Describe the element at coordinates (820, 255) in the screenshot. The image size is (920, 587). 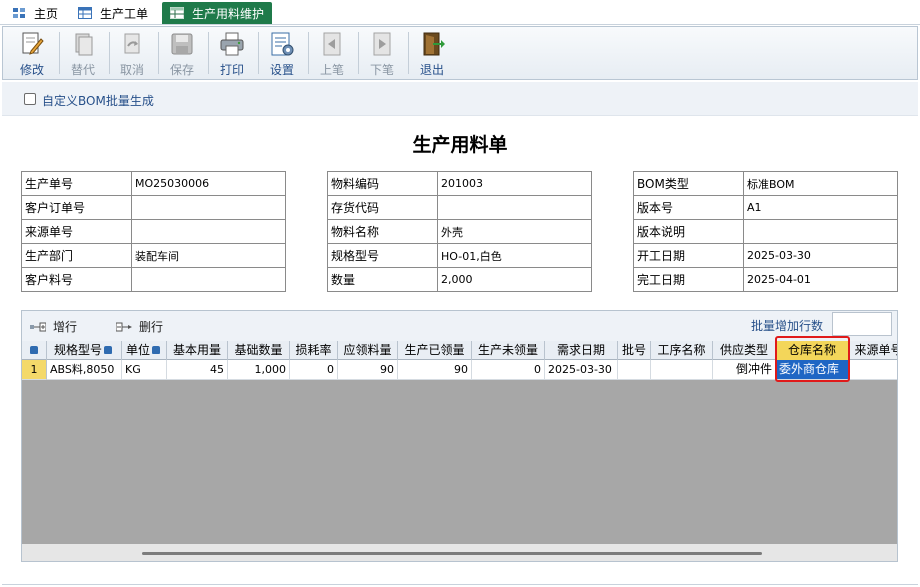
I see `start-date-field: 2025-03-30` at that location.